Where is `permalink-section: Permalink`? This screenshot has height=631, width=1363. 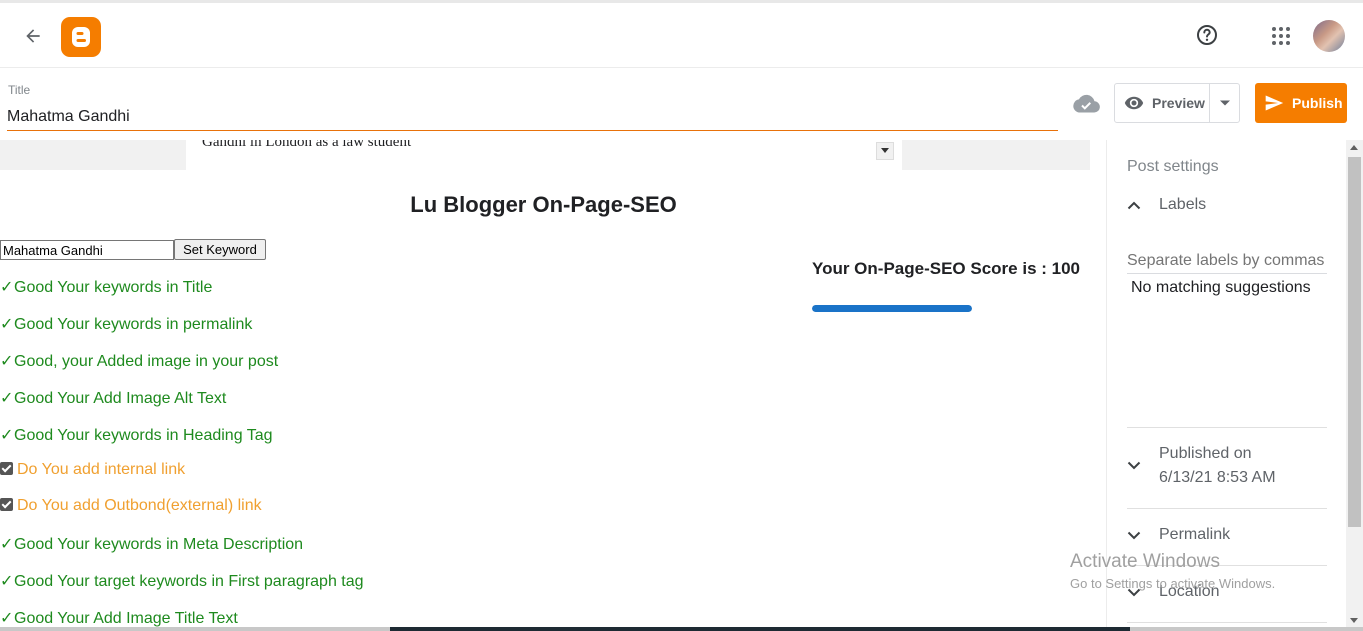 permalink-section: Permalink is located at coordinates (1178, 535).